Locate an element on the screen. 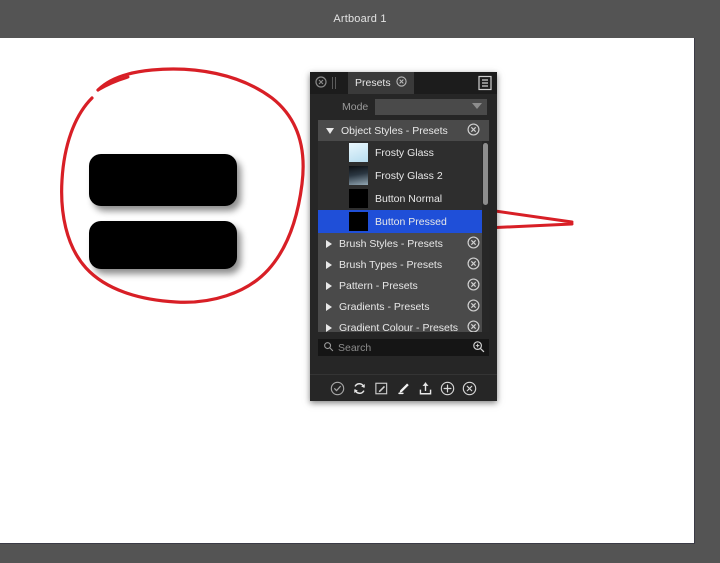 The width and height of the screenshot is (720, 563). pen-icon is located at coordinates (403, 388).